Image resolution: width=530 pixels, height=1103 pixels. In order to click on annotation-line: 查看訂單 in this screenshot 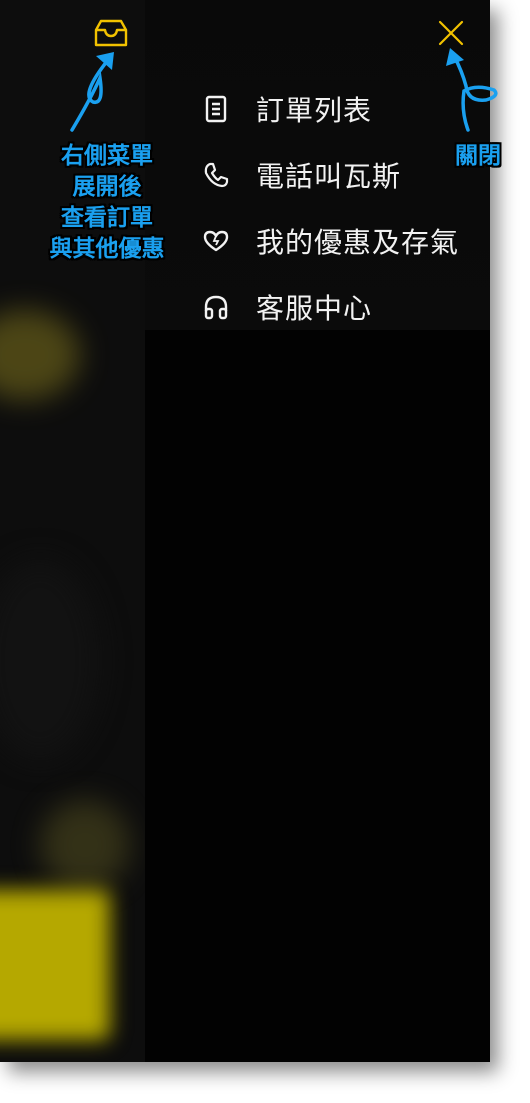, I will do `click(107, 218)`.